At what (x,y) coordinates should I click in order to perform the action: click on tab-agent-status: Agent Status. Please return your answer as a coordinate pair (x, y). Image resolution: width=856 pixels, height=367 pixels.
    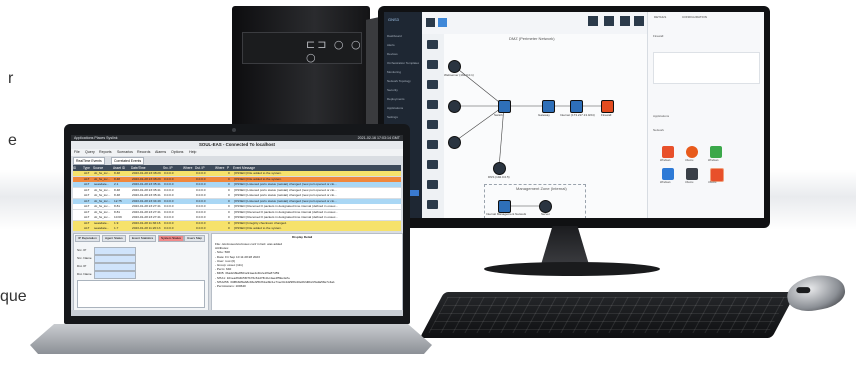
    Looking at the image, I should click on (114, 238).